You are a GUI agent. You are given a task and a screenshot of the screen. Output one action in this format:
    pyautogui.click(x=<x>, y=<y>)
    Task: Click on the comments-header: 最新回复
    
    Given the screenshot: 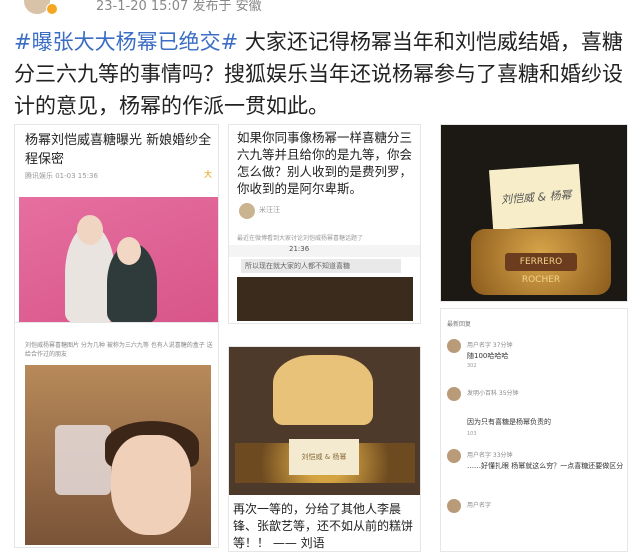 What is the action you would take?
    pyautogui.click(x=459, y=324)
    